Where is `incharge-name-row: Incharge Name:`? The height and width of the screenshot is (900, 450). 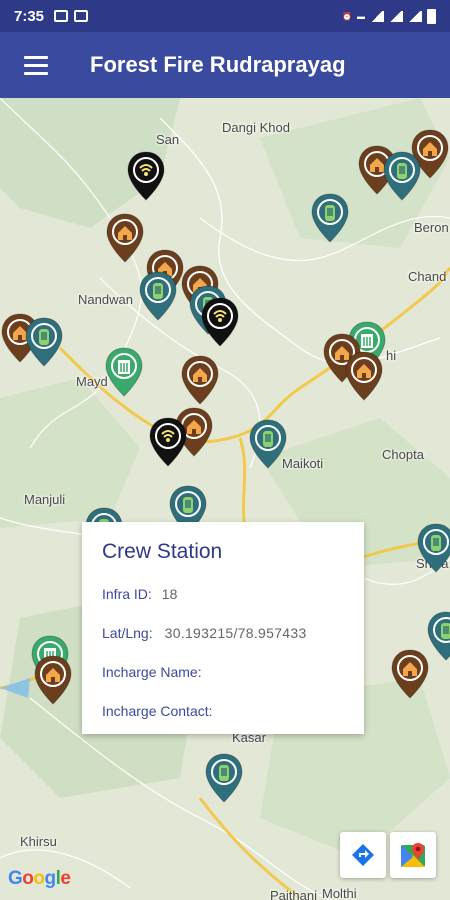 incharge-name-row: Incharge Name: is located at coordinates (223, 672).